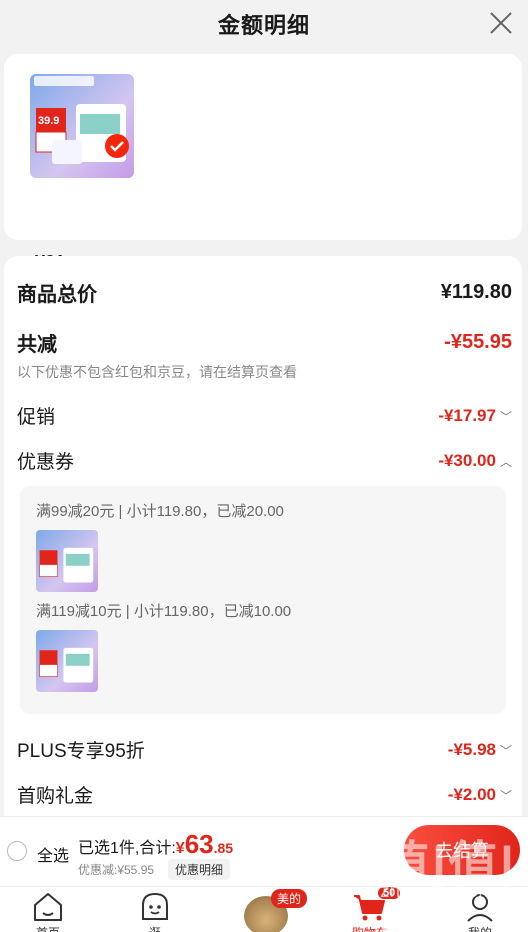 This screenshot has height=932, width=528. I want to click on product-image-price: 39.9, so click(48, 121).